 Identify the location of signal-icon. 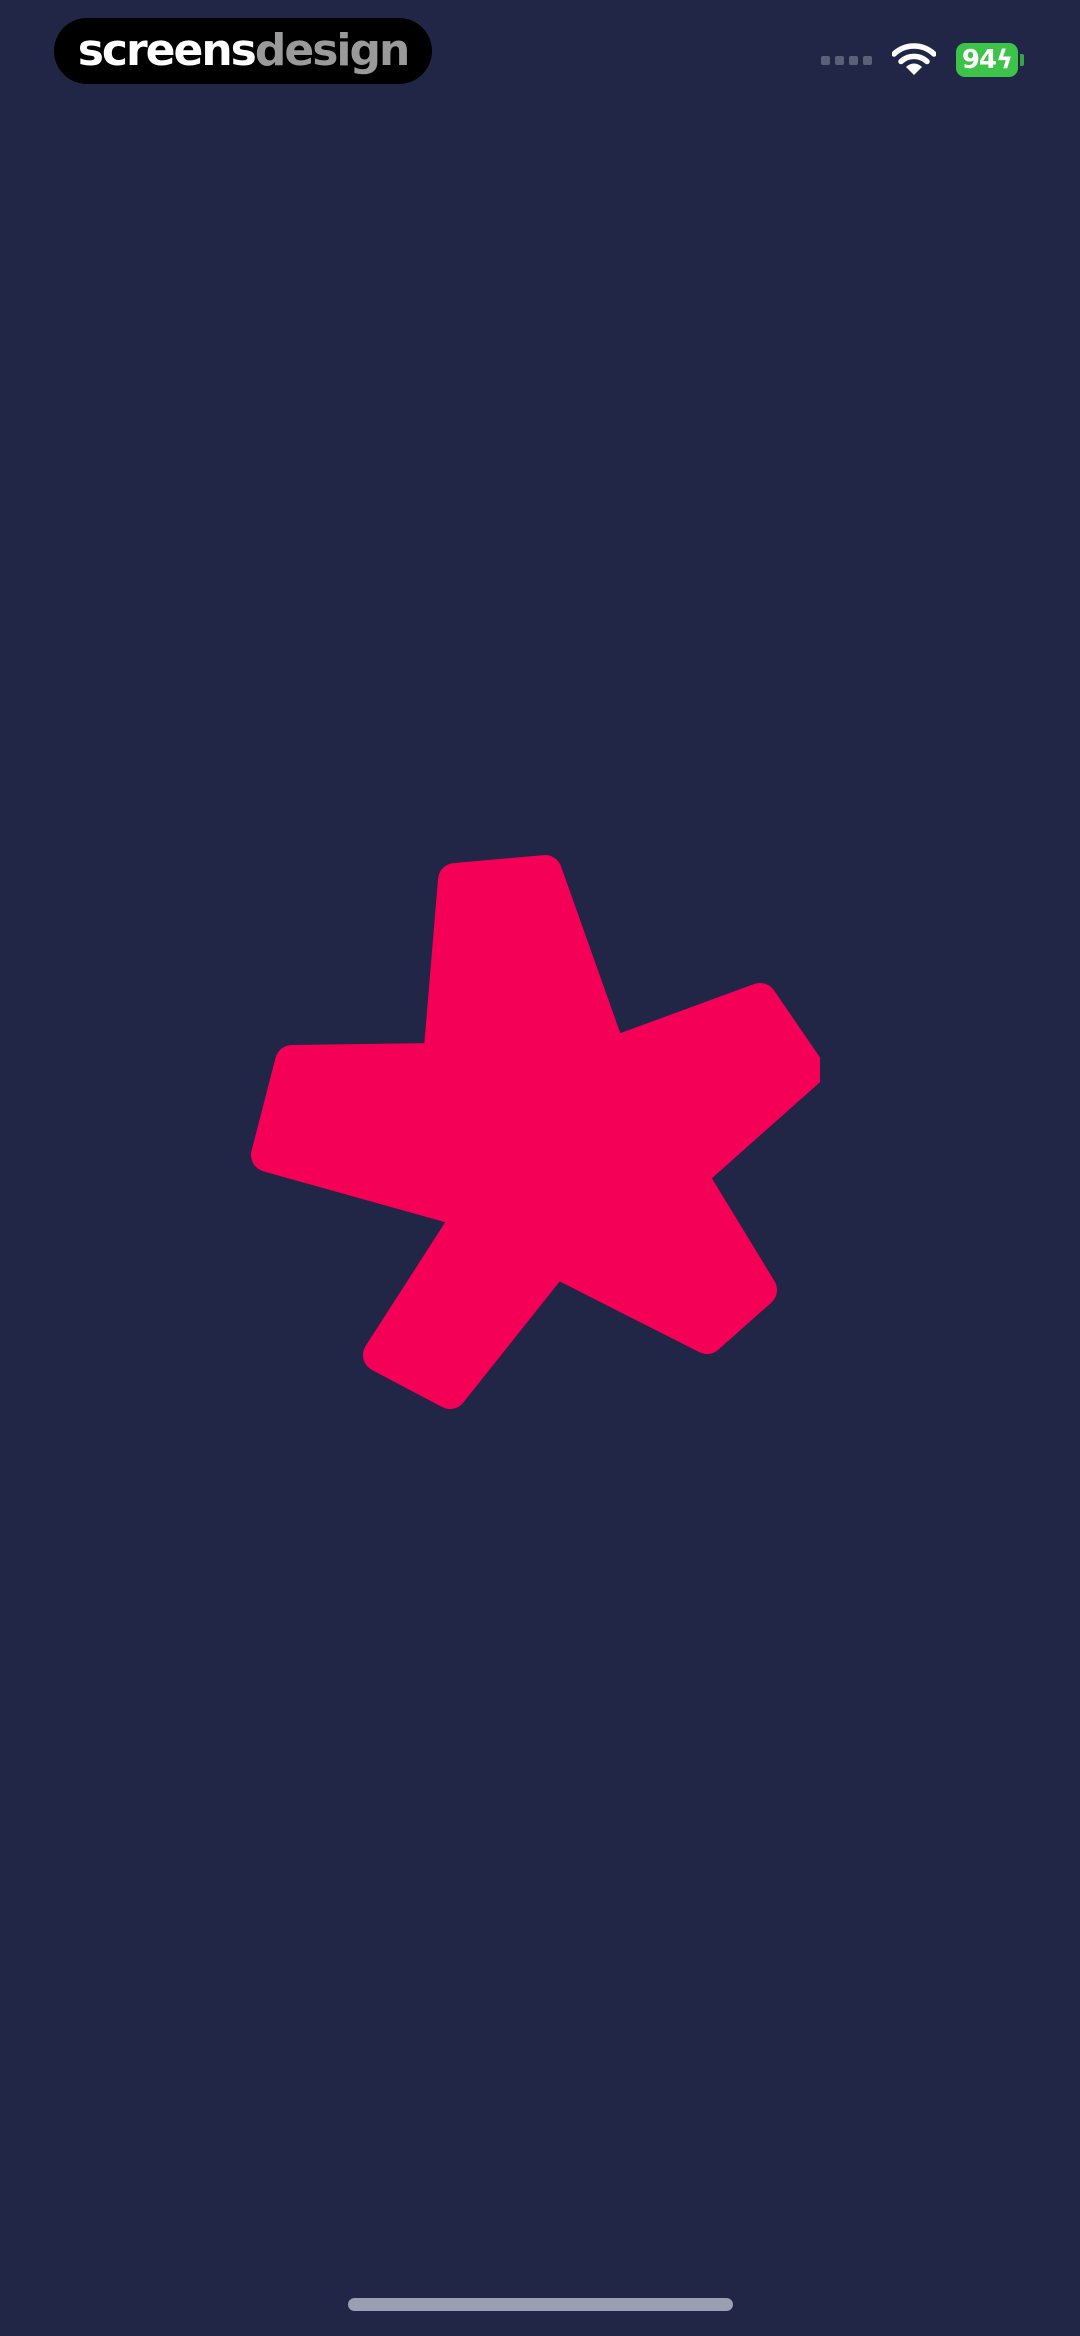
(846, 60).